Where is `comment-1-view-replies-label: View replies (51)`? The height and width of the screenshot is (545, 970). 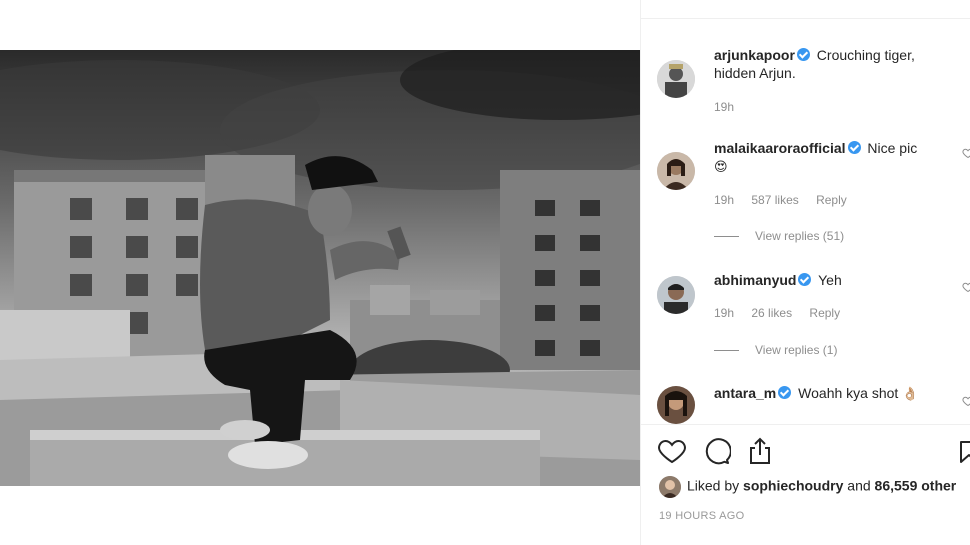
comment-1-view-replies-label: View replies (51) is located at coordinates (800, 236).